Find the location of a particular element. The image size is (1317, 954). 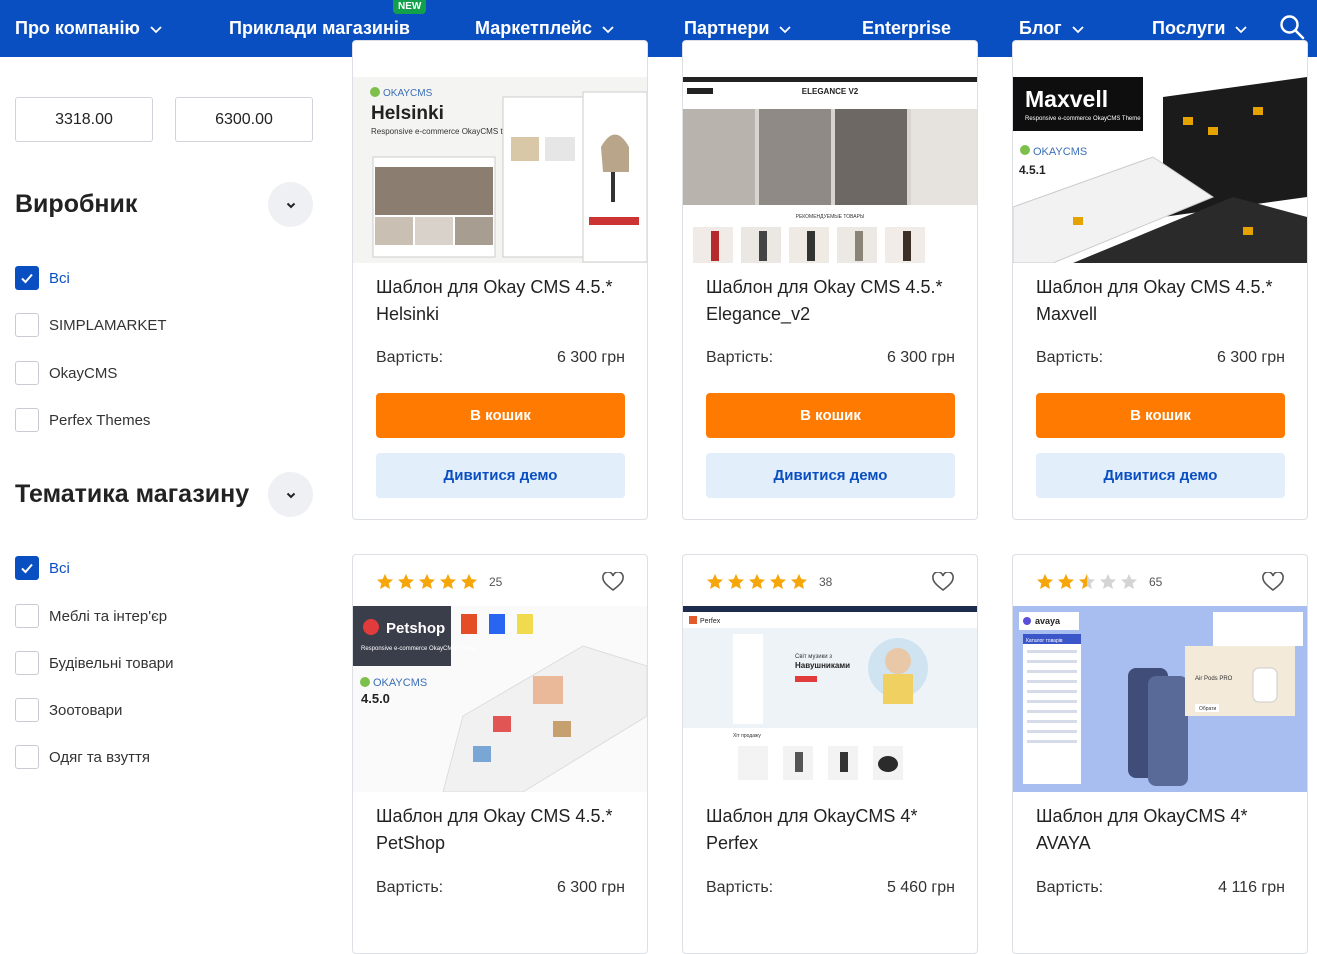

manufacturer-option-okaycms: OkayCMS is located at coordinates (66, 373).